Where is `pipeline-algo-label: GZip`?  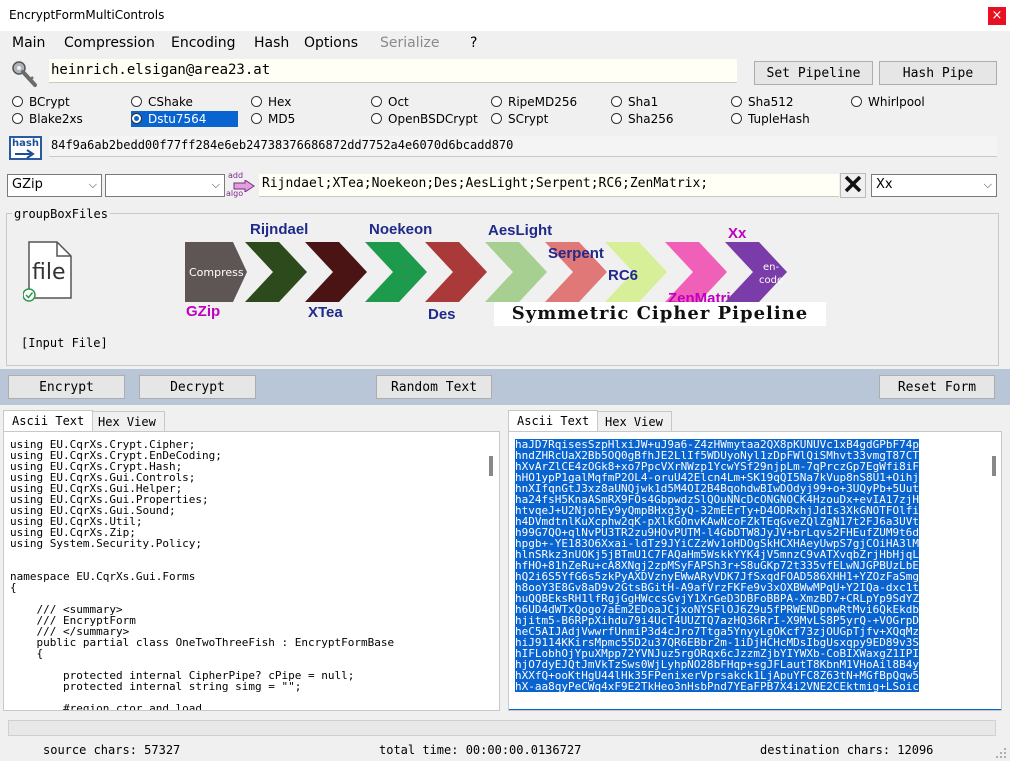
pipeline-algo-label: GZip is located at coordinates (203, 311).